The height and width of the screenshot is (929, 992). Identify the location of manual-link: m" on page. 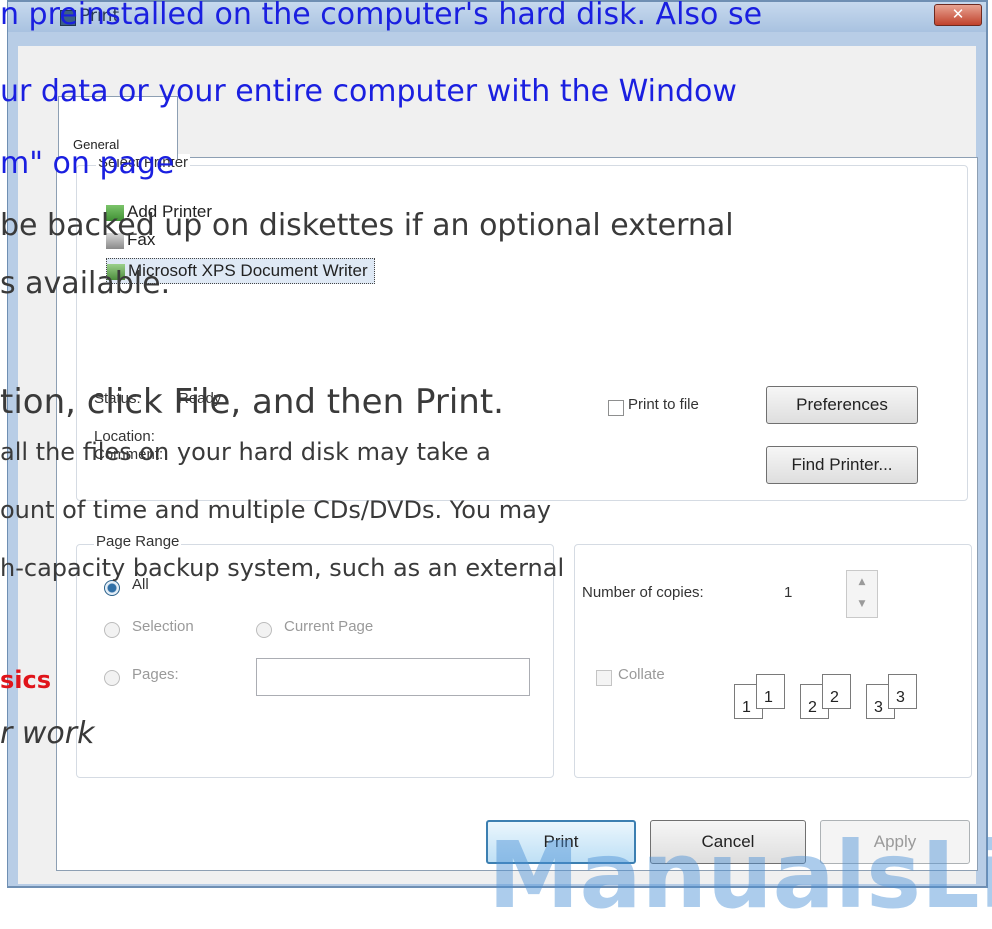
(87, 163).